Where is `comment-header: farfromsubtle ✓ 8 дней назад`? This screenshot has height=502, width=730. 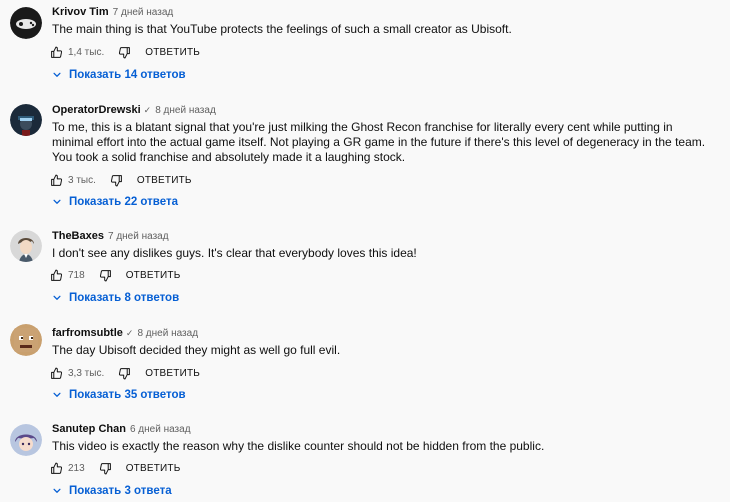
comment-header: farfromsubtle ✓ 8 дней назад is located at coordinates (125, 333).